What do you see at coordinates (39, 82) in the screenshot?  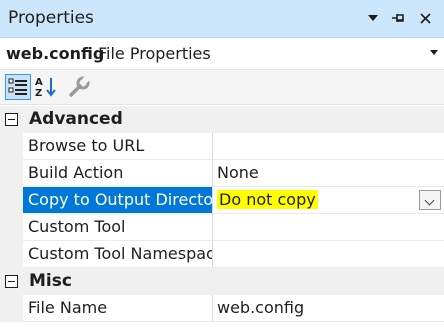 I see `svg-text: A` at bounding box center [39, 82].